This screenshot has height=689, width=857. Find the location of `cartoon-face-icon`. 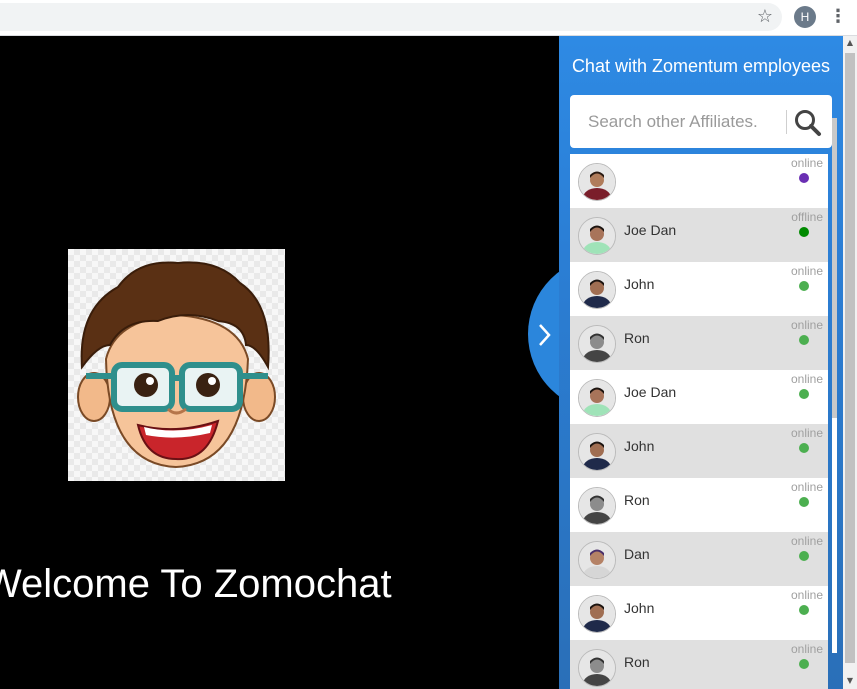

cartoon-face-icon is located at coordinates (176, 365).